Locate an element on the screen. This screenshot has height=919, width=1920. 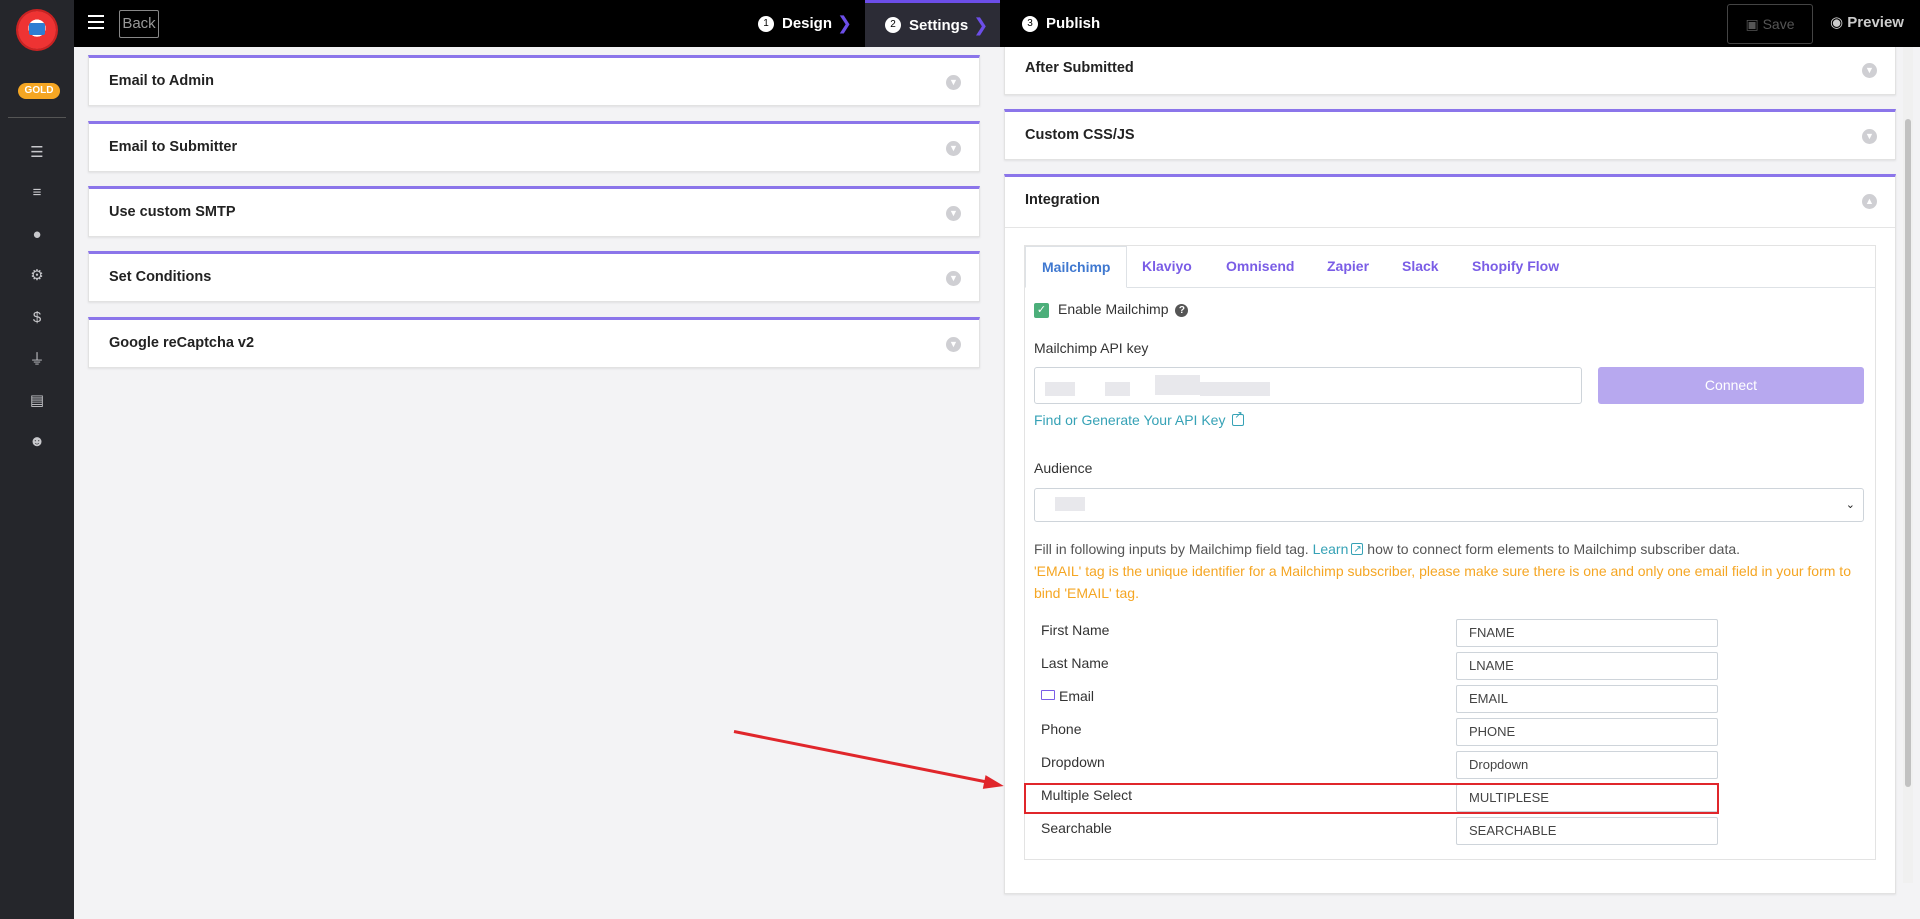
step-number: 3 is located at coordinates (1030, 23).